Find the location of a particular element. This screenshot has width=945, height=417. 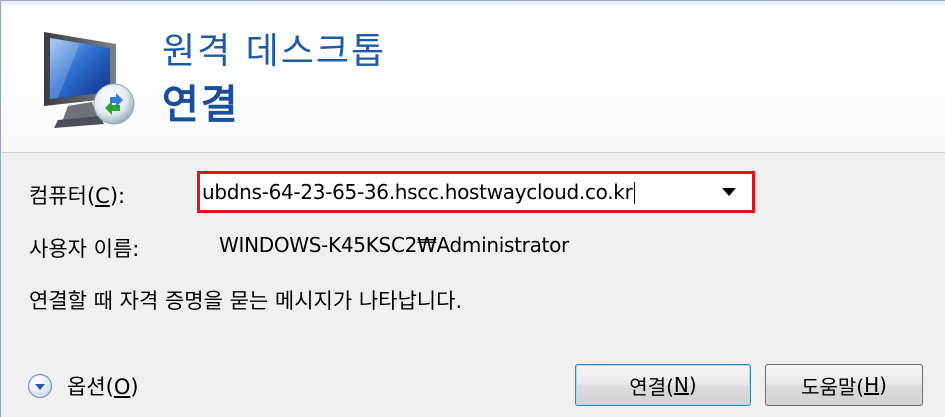

computer-label: 컴퓨터(C): is located at coordinates (77, 195).